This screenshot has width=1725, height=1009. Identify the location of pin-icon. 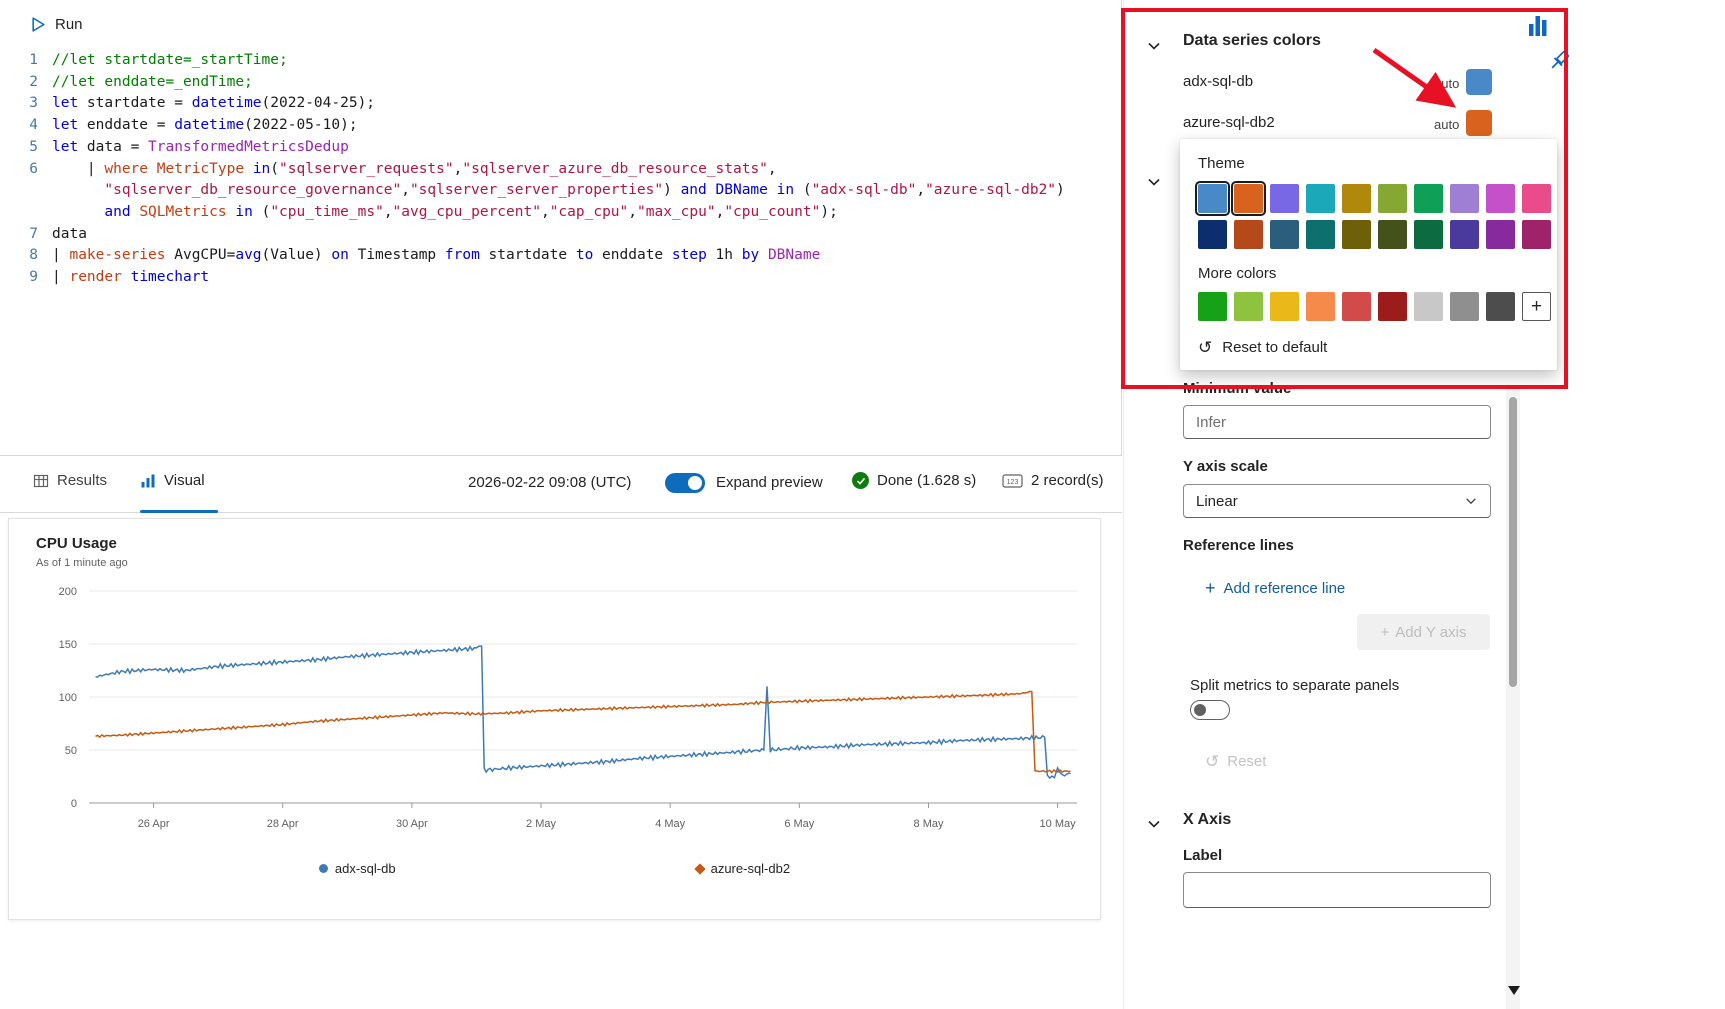
(1559, 61).